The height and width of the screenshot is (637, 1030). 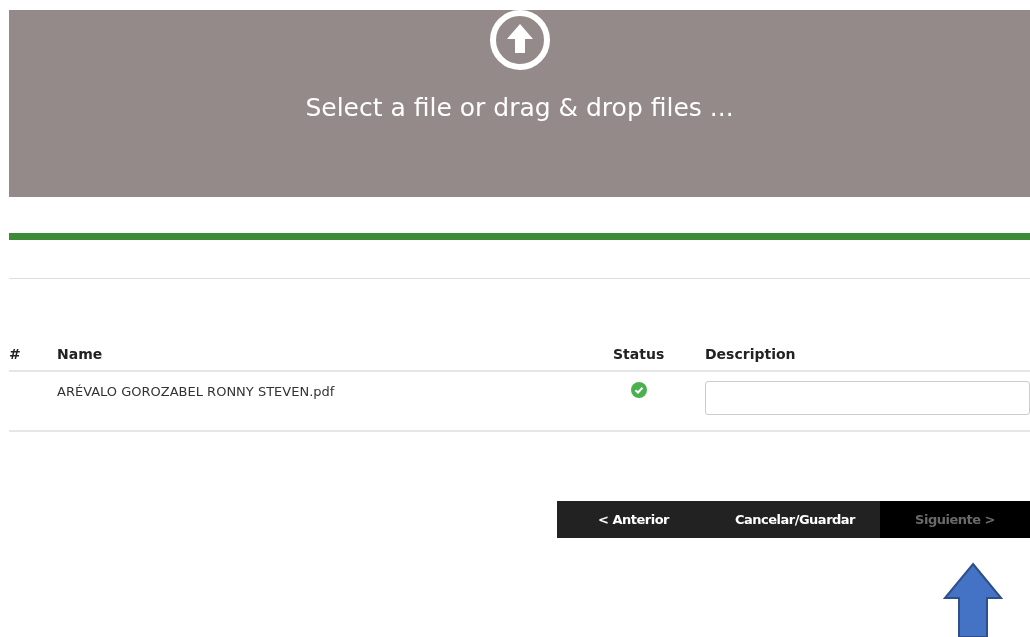 What do you see at coordinates (196, 391) in the screenshot?
I see `file-name: ARÉVALO GOROZABEL RONNY STEVEN.pdf` at bounding box center [196, 391].